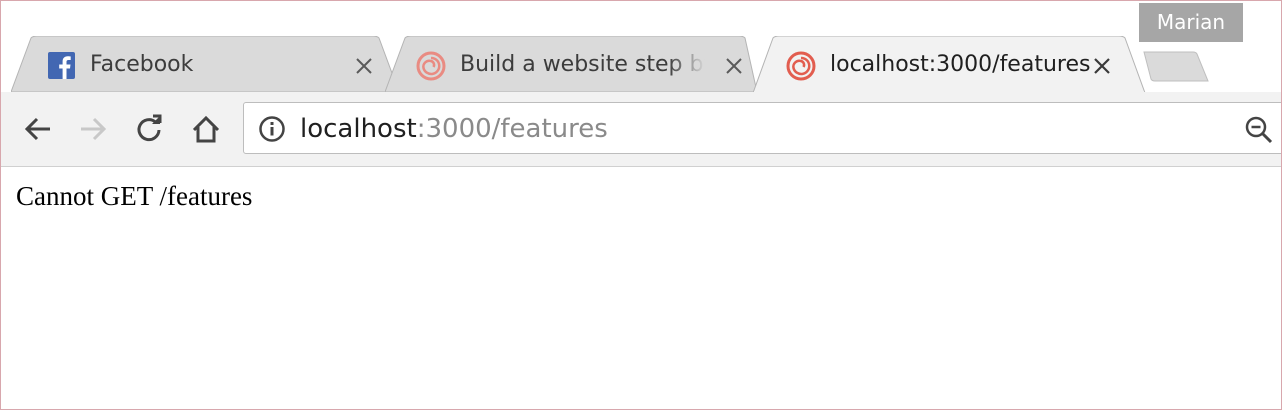 The height and width of the screenshot is (410, 1282). Describe the element at coordinates (272, 129) in the screenshot. I see `info-icon` at that location.